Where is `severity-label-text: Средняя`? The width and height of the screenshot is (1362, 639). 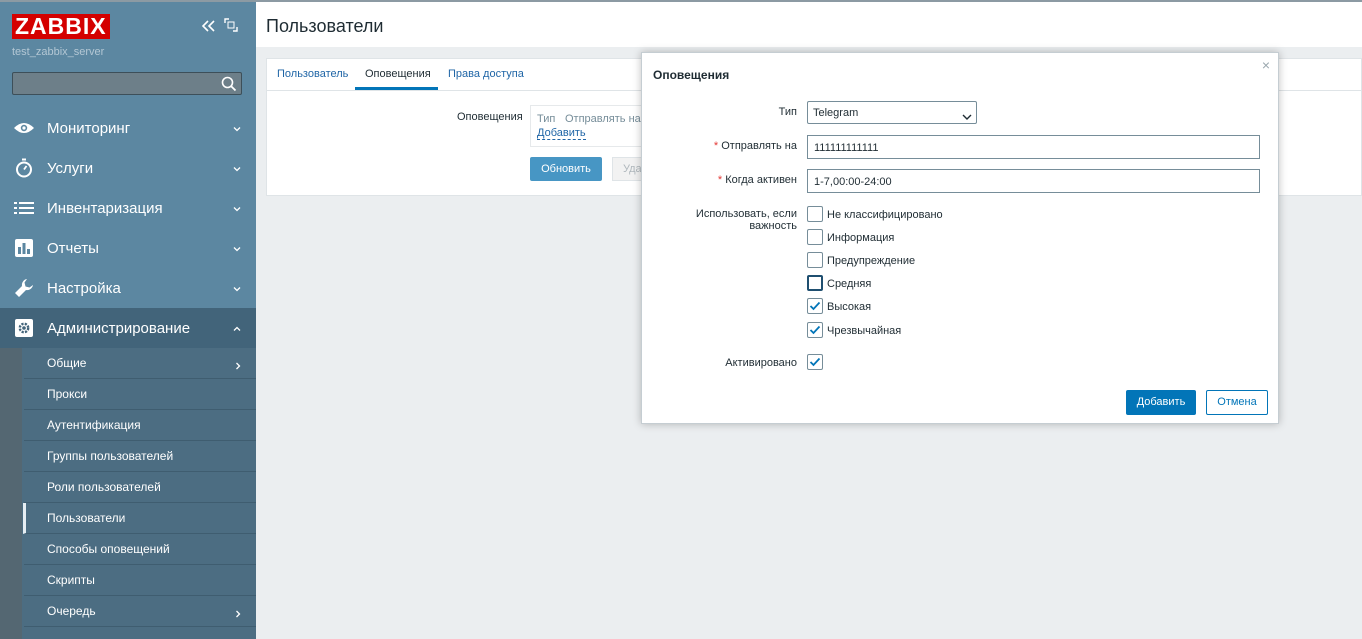 severity-label-text: Средняя is located at coordinates (849, 284).